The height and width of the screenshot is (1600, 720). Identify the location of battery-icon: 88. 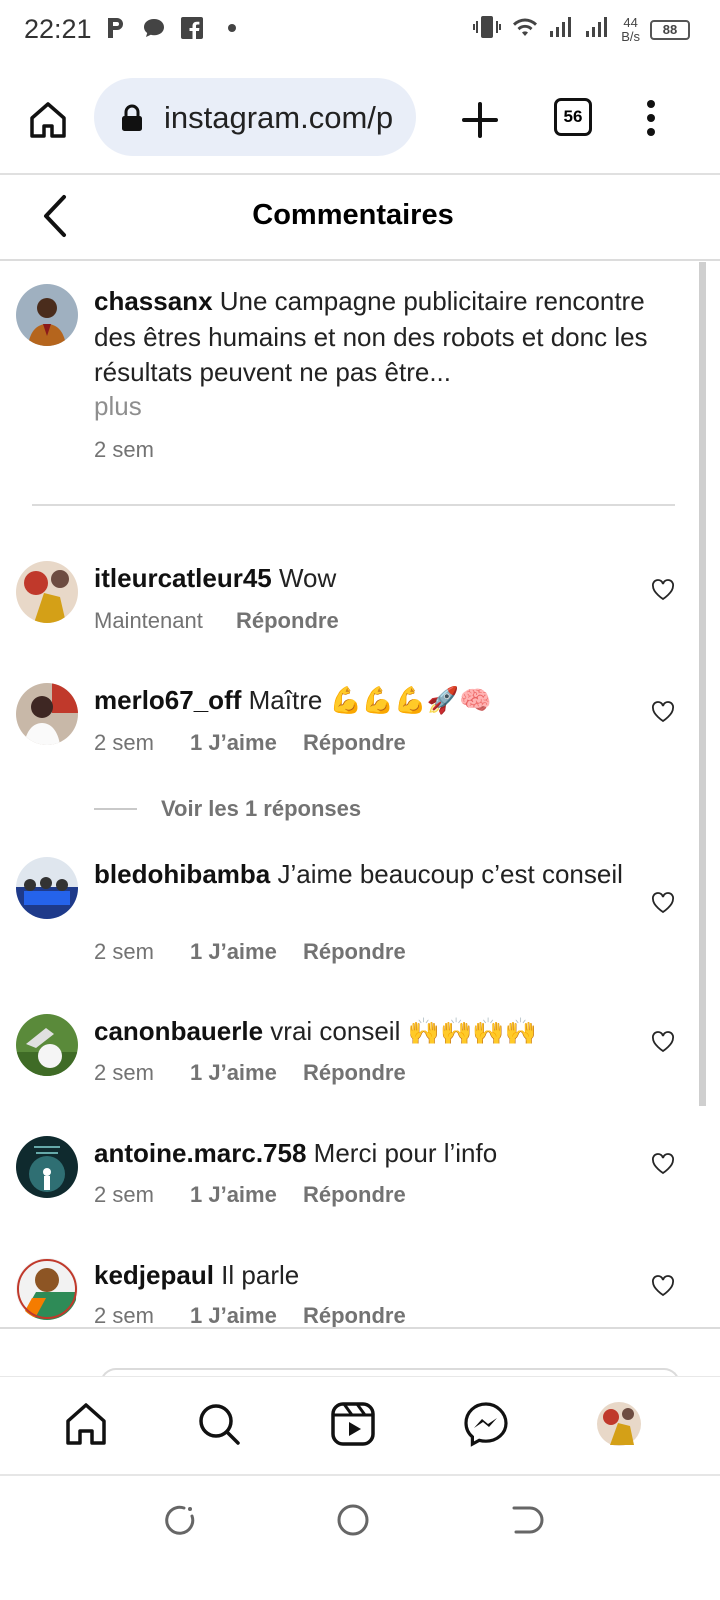
(670, 29).